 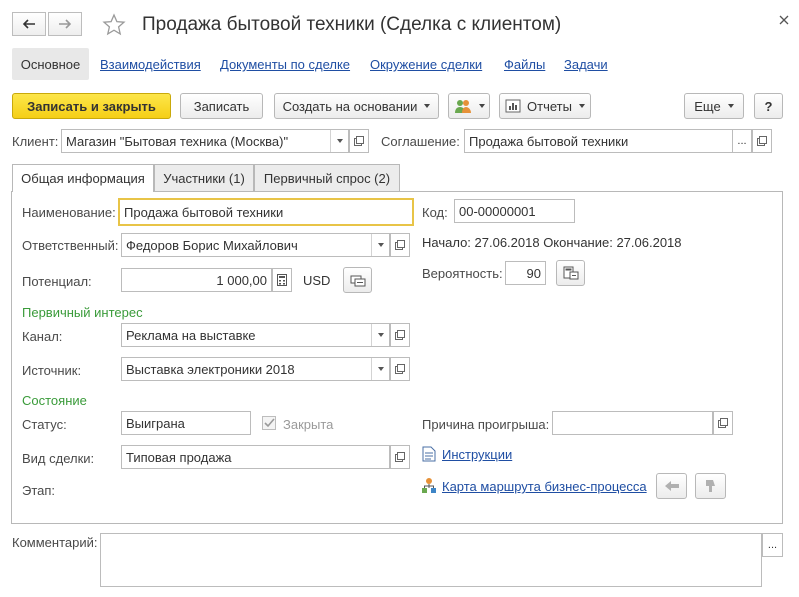 I want to click on channel-label: Канал:, so click(x=42, y=336).